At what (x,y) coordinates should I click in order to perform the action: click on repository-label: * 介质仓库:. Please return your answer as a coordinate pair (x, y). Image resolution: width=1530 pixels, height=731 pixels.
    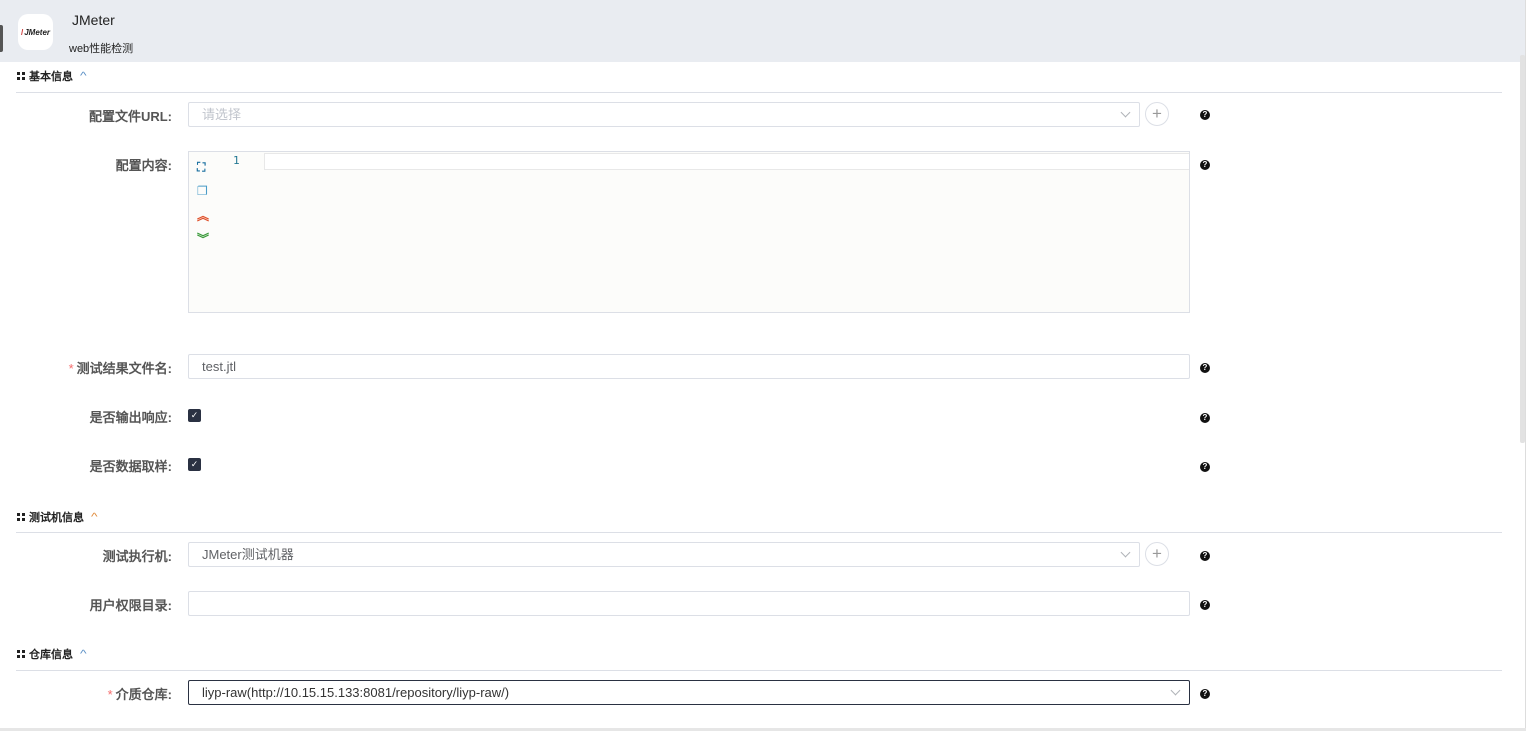
    Looking at the image, I should click on (139, 694).